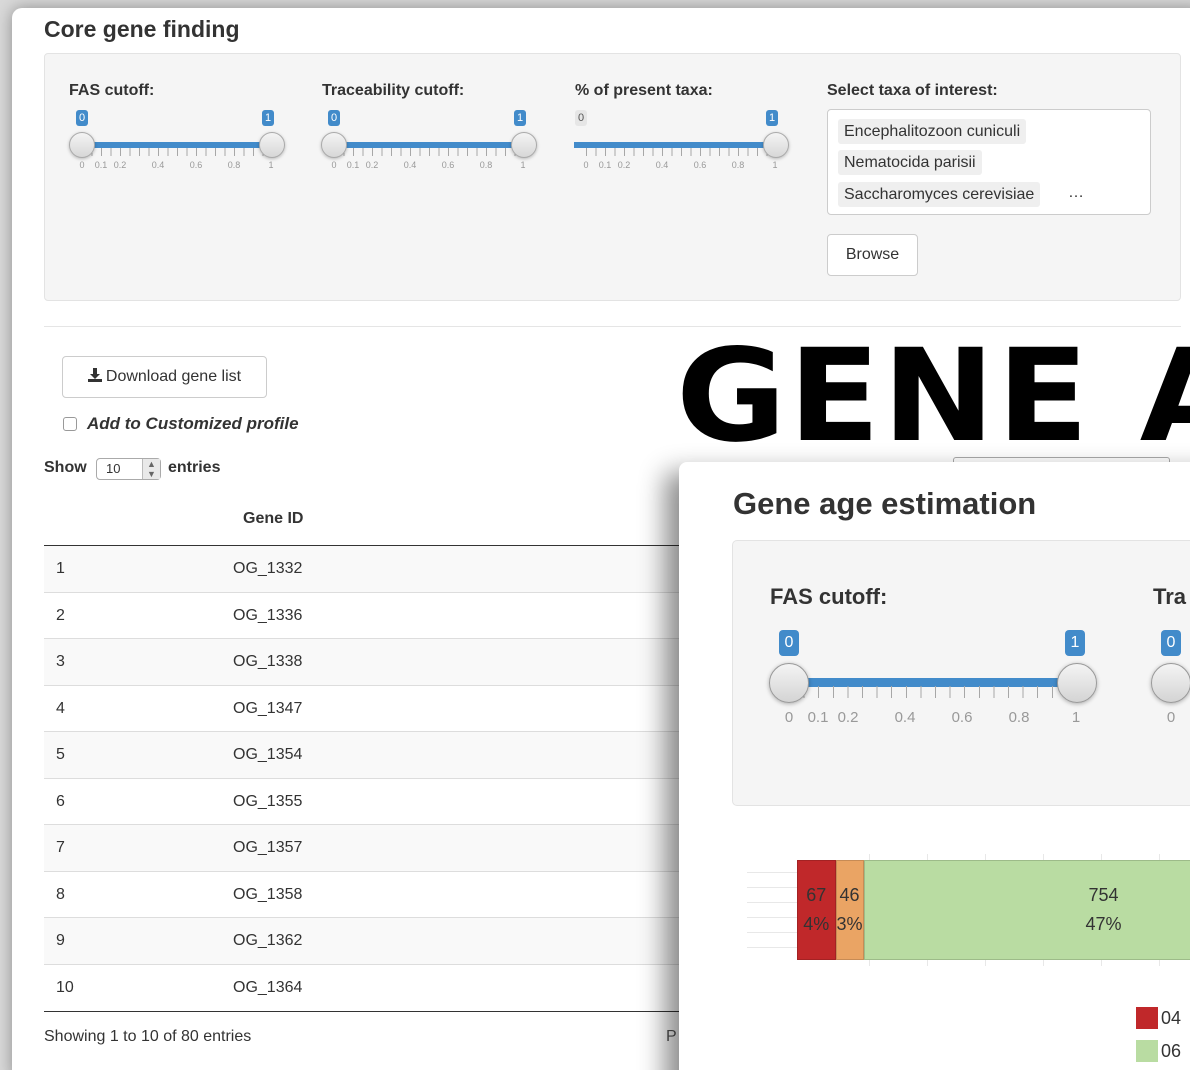  Describe the element at coordinates (912, 90) in the screenshot. I see `select-taxa-label: Select taxa of interest:` at that location.